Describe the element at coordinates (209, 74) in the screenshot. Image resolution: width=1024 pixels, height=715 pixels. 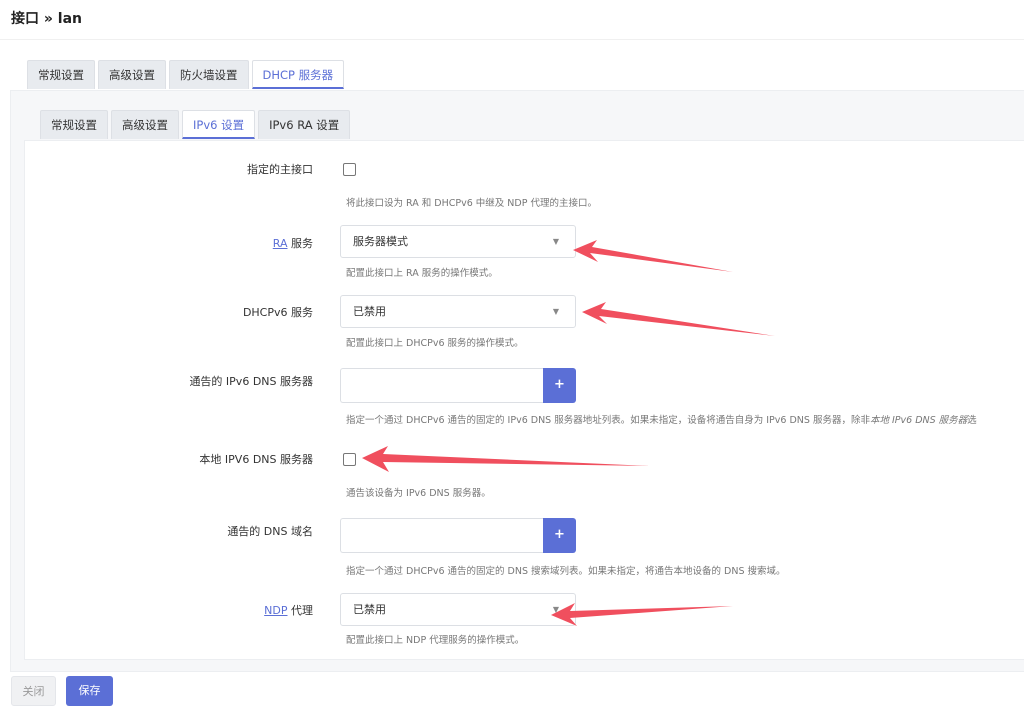
I see `tab-firewall: 防火墙设置` at that location.